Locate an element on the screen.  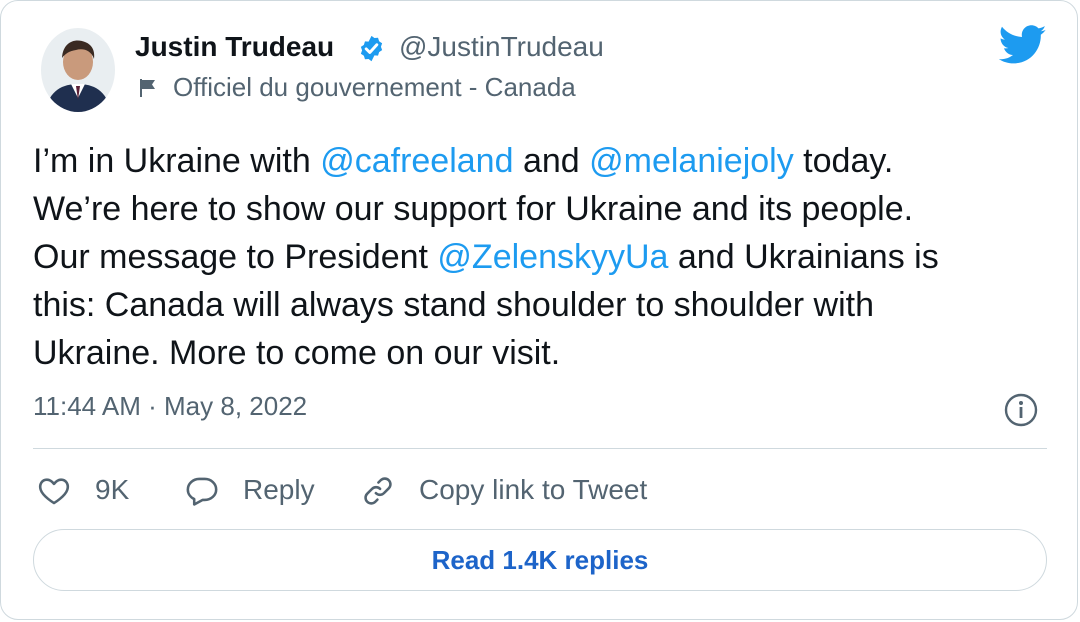
speech-bubble-icon is located at coordinates (202, 491).